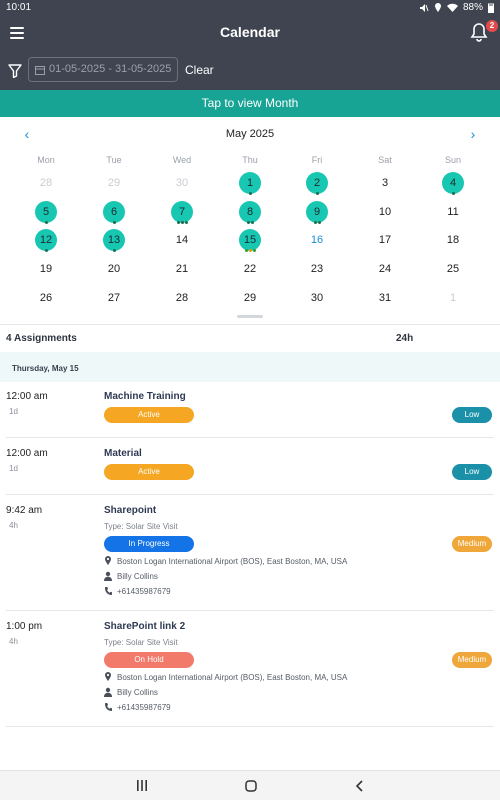 The image size is (500, 800). Describe the element at coordinates (250, 471) in the screenshot. I see `list-item: 12:00 am 1d Material Active Low` at that location.